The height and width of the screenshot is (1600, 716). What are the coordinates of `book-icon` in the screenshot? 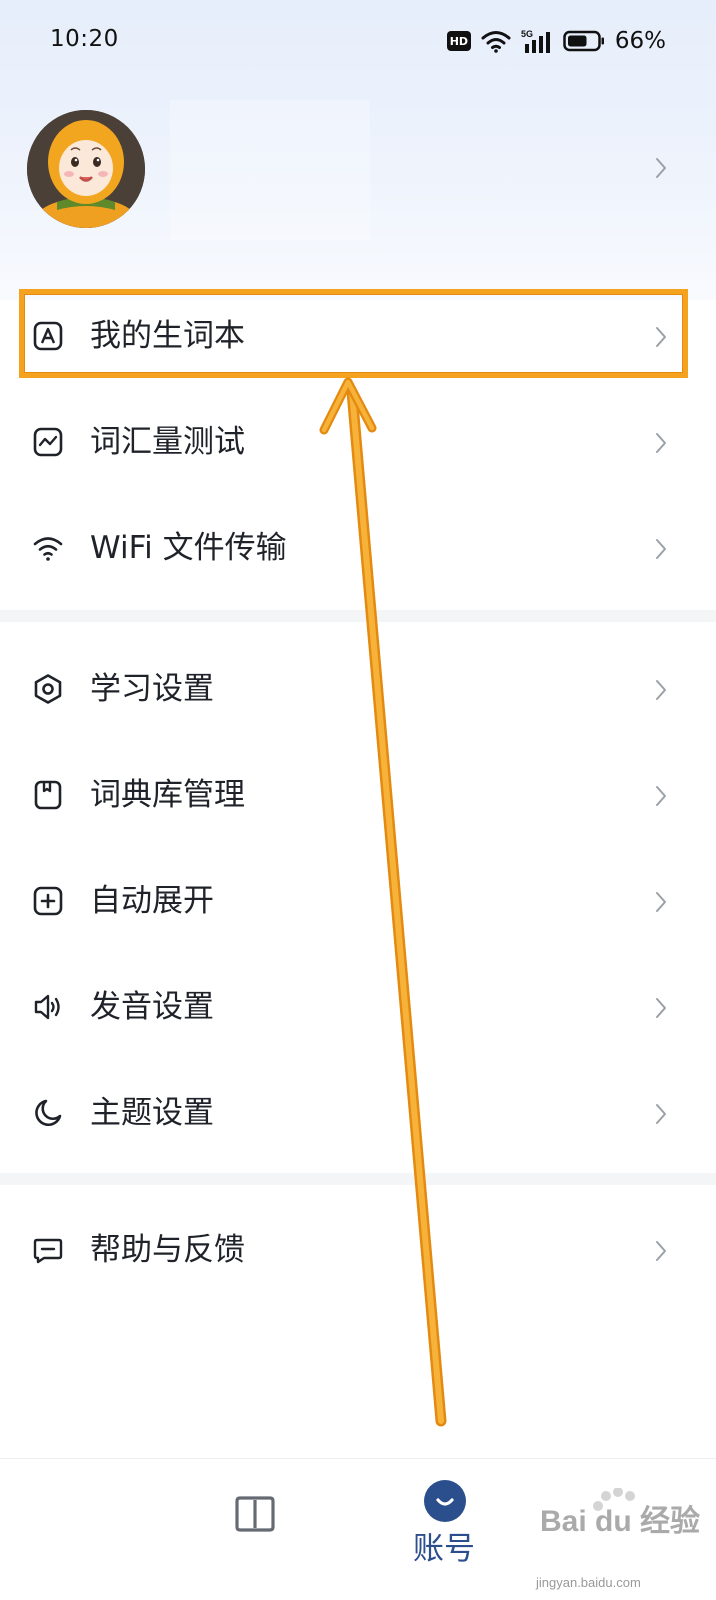 It's located at (255, 1514).